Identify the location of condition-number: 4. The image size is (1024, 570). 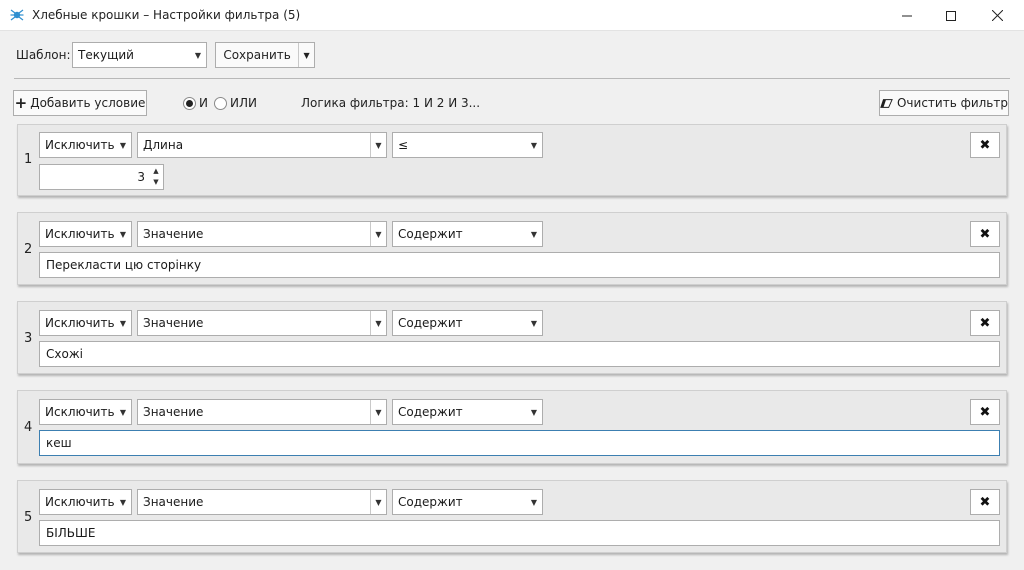
(28, 427).